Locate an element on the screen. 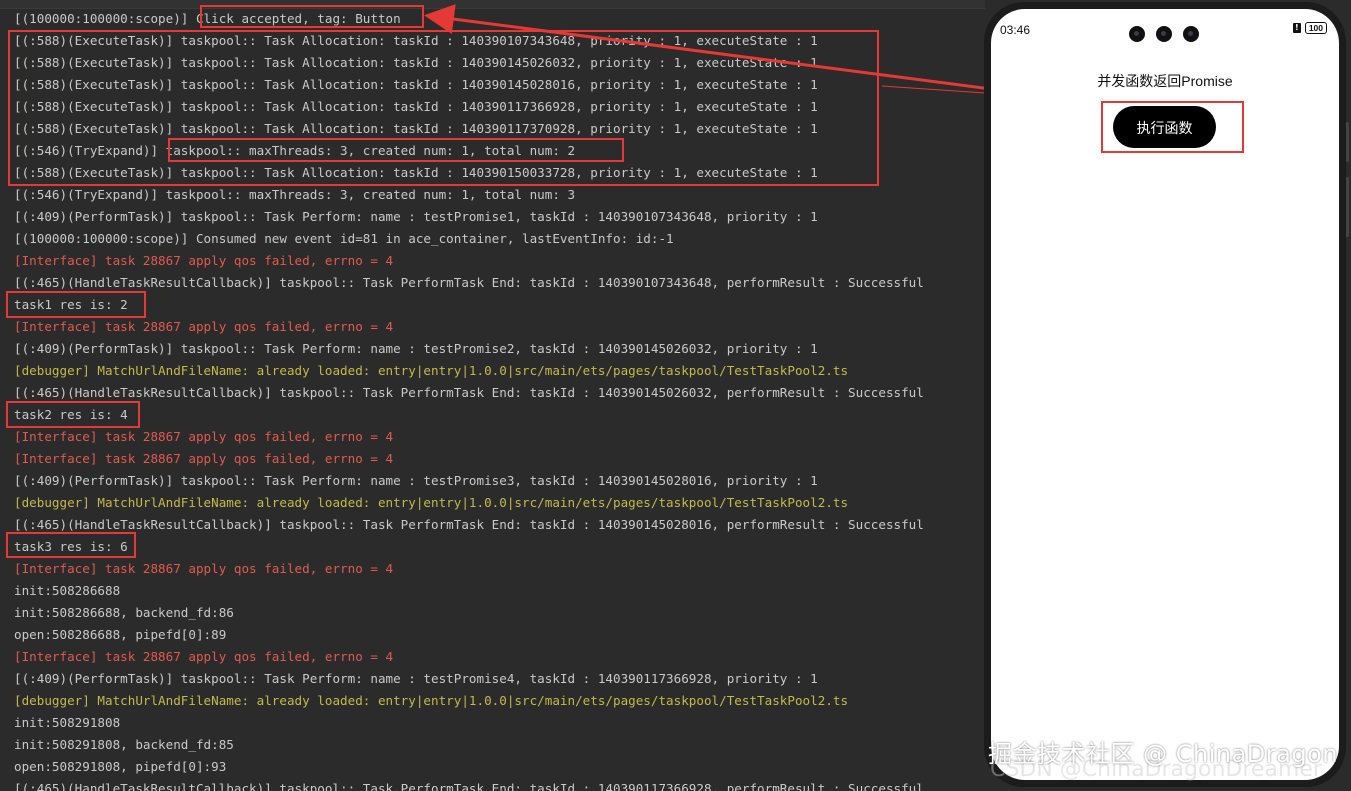  sim-icon: ! is located at coordinates (1296, 28).